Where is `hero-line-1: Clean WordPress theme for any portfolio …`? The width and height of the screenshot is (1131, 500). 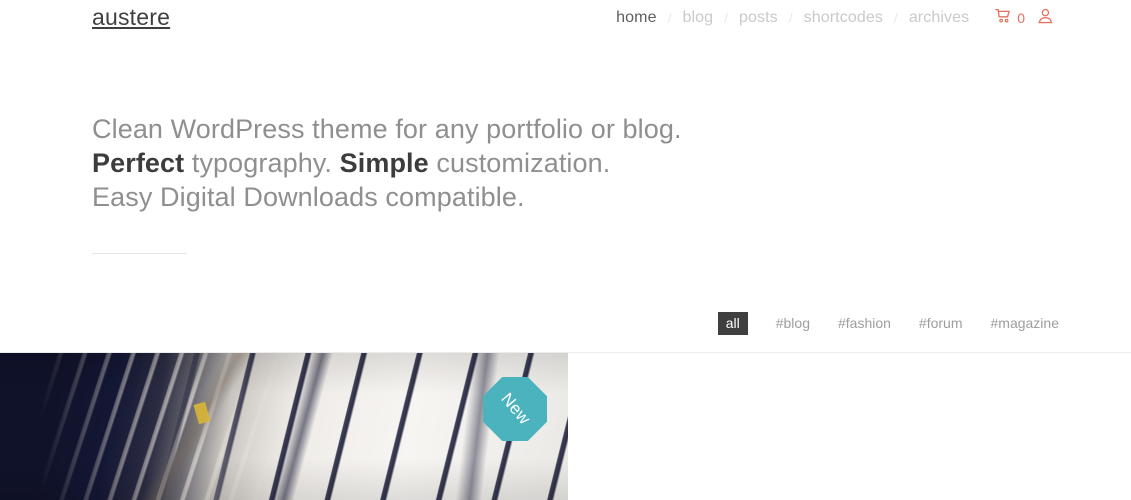
hero-line-1: Clean WordPress theme for any portfolio … is located at coordinates (387, 129).